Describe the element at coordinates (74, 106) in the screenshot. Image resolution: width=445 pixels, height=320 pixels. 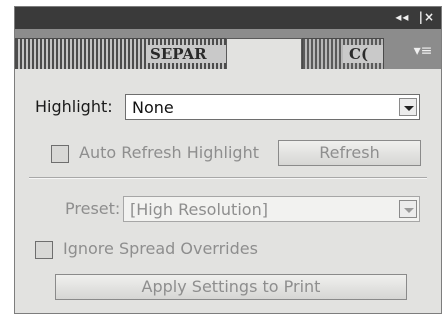
I see `highlight-label: Highlight:` at that location.